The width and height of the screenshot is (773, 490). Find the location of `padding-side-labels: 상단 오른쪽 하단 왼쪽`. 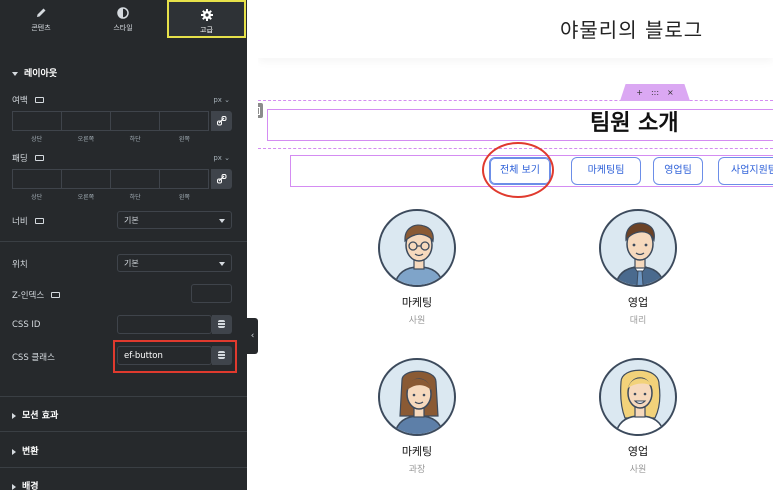

padding-side-labels: 상단 오른쪽 하단 왼쪽 is located at coordinates (110, 196).